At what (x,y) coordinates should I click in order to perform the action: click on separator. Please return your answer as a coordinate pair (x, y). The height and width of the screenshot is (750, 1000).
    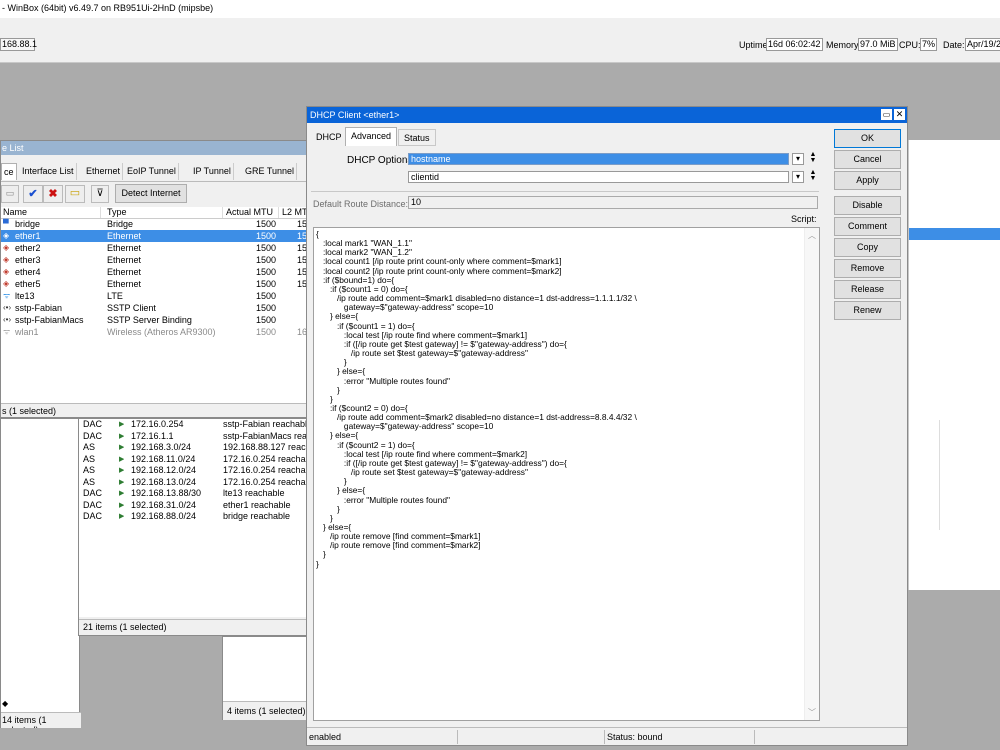
    Looking at the image, I should click on (565, 191).